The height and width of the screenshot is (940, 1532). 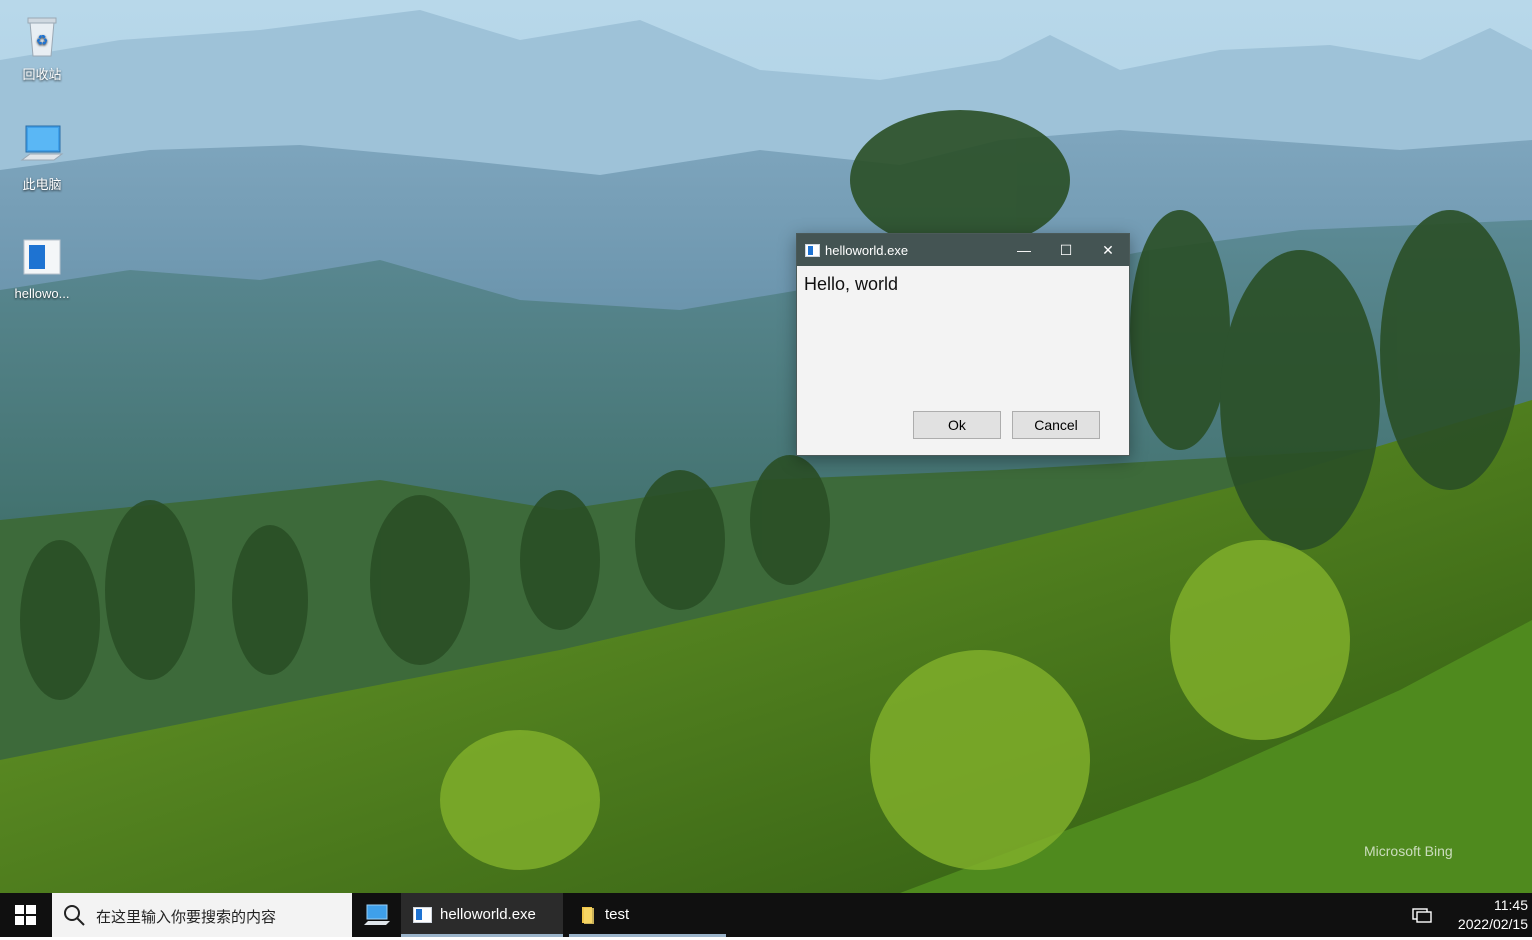 What do you see at coordinates (617, 914) in the screenshot?
I see `taskbar-item-label: test` at bounding box center [617, 914].